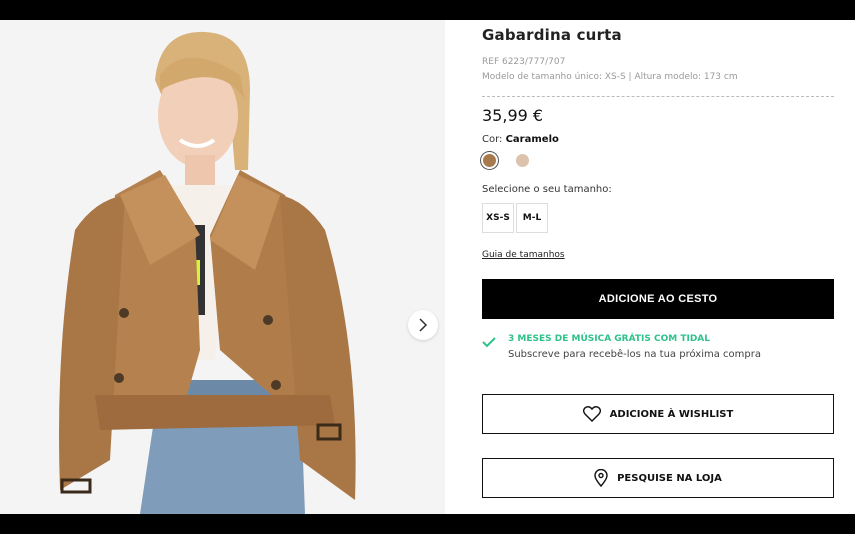 This screenshot has width=855, height=534. What do you see at coordinates (513, 115) in the screenshot?
I see `product-price: 35,99 €` at bounding box center [513, 115].